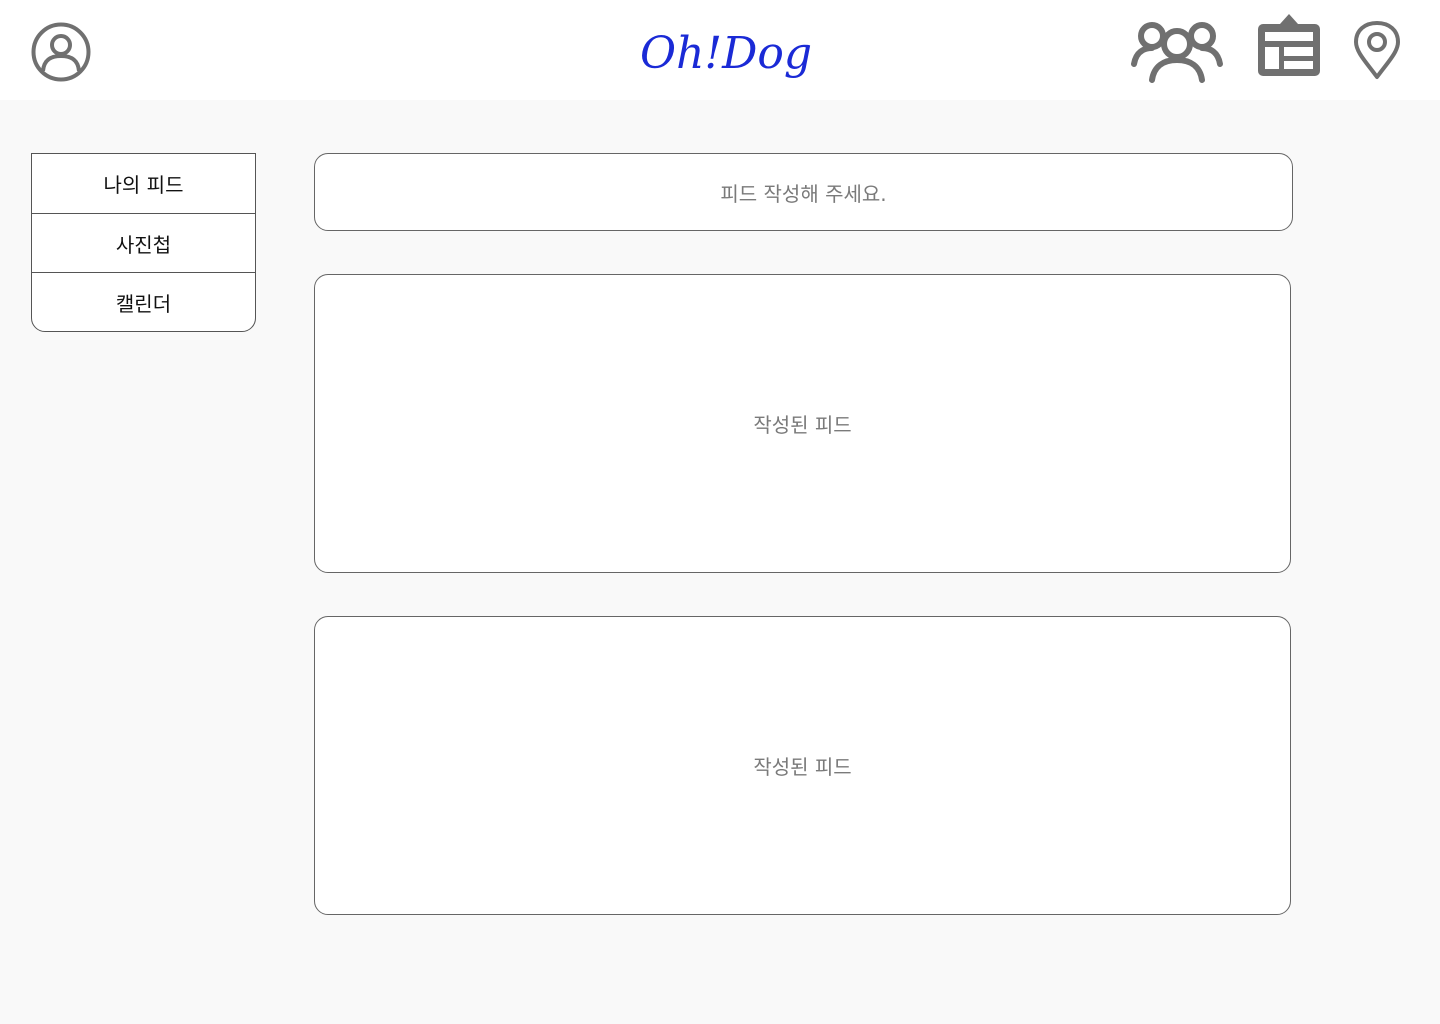 Image resolution: width=1440 pixels, height=1024 pixels. I want to click on feed-write-placeholder: 피드 작성해 주세요., so click(803, 193).